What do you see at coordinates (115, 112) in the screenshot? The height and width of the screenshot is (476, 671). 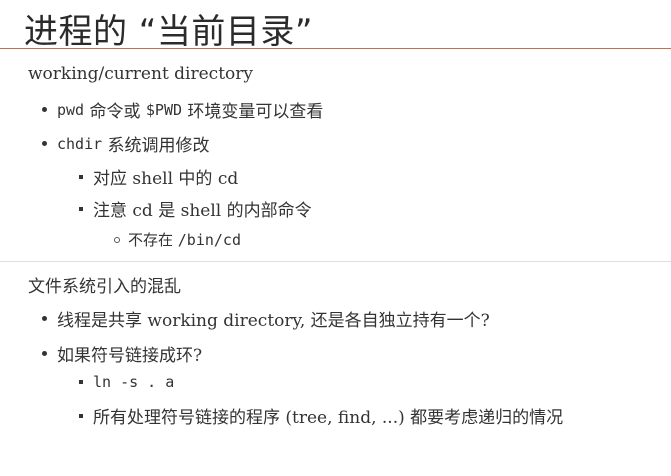 I see `item-text: 命令或` at bounding box center [115, 112].